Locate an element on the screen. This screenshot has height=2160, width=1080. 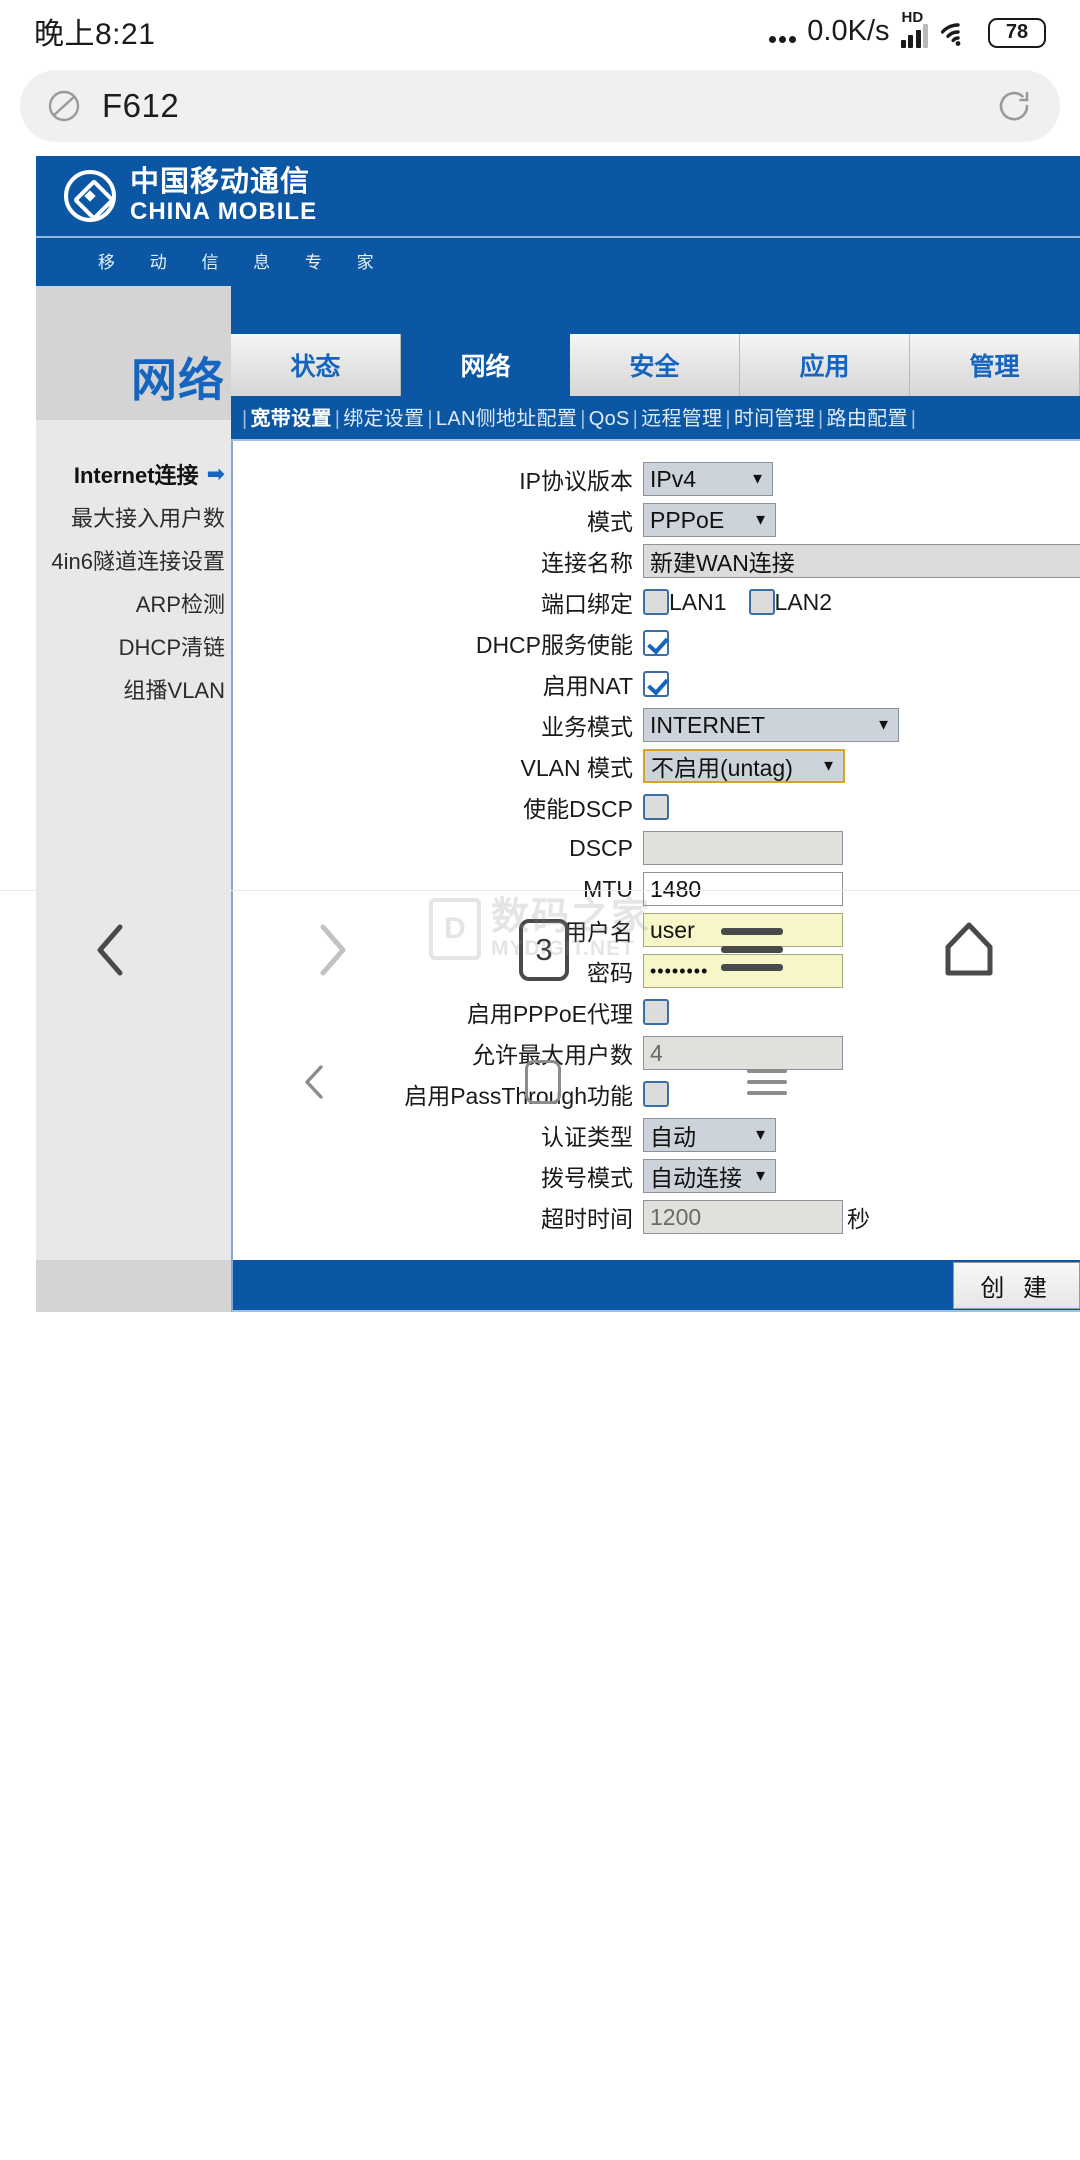
submenu-item-time-mgmt: 时间管理 is located at coordinates (774, 419).